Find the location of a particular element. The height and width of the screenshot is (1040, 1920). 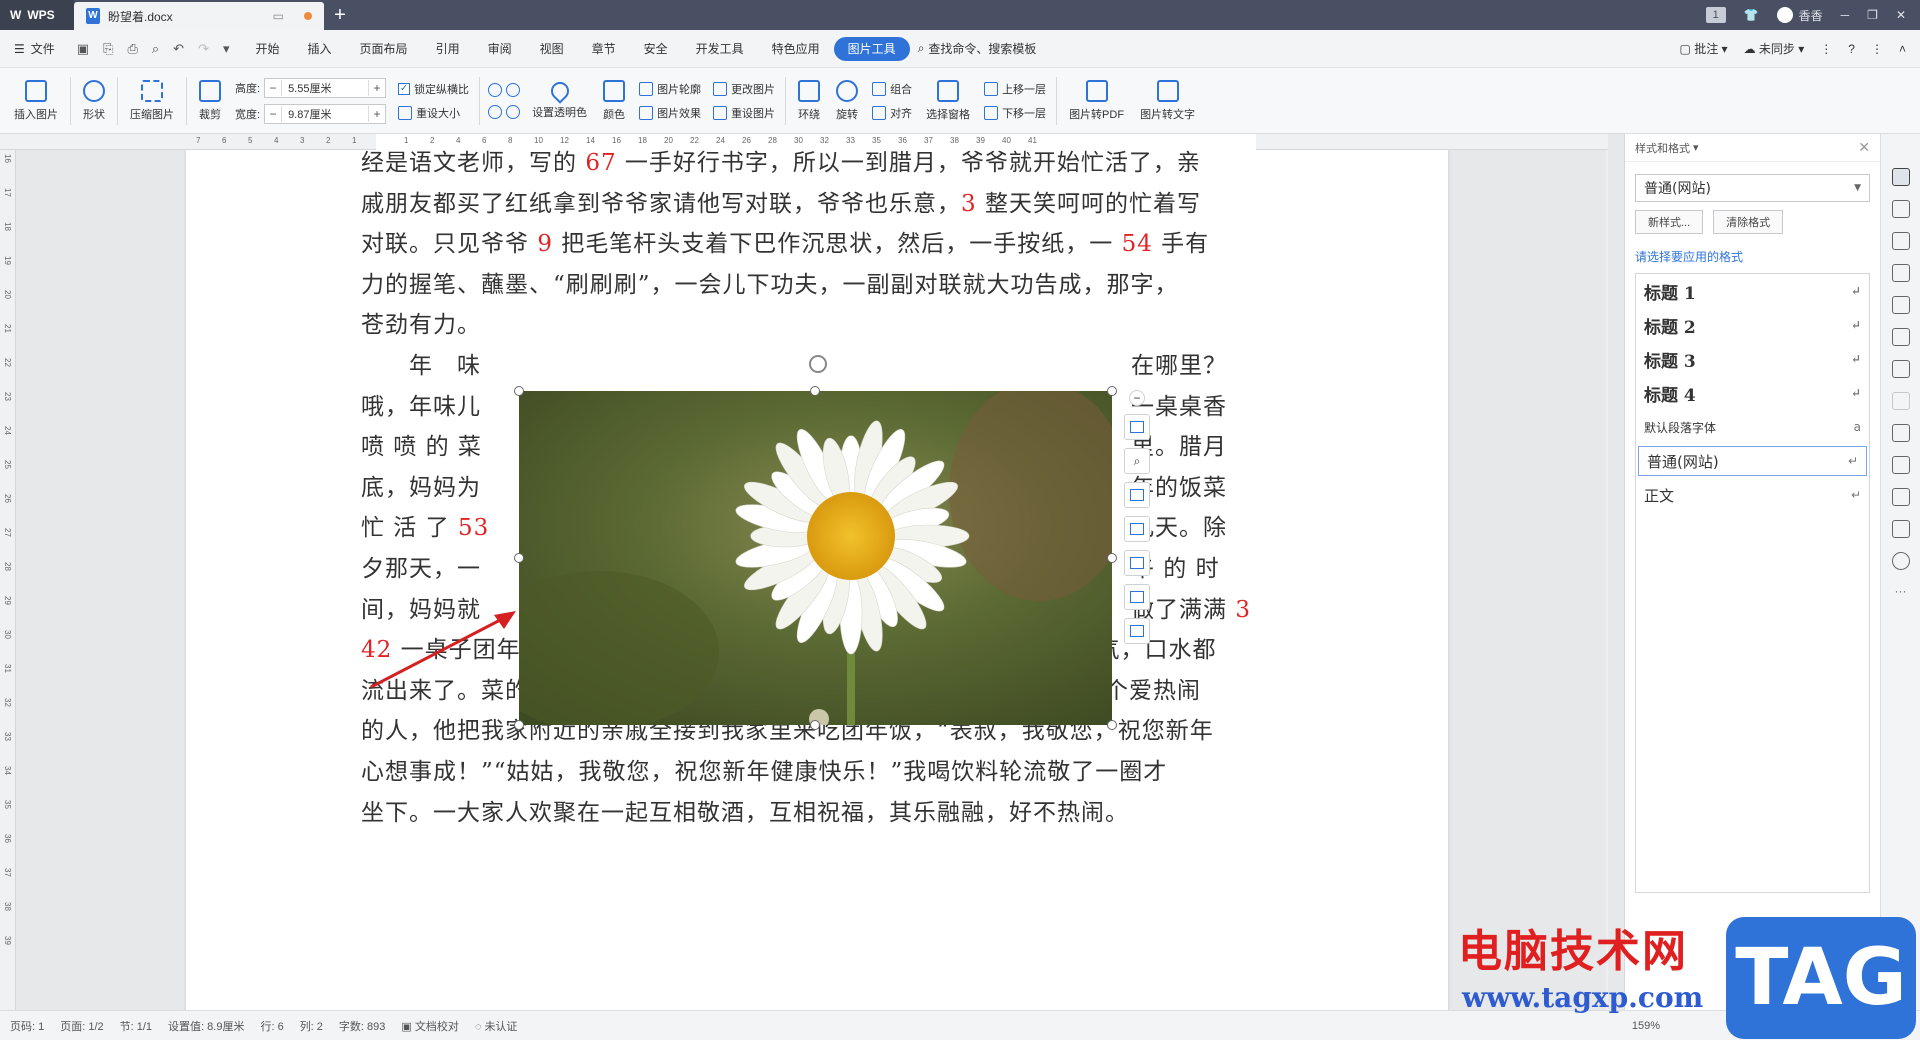

wrap-button: 环绕 is located at coordinates (809, 101).